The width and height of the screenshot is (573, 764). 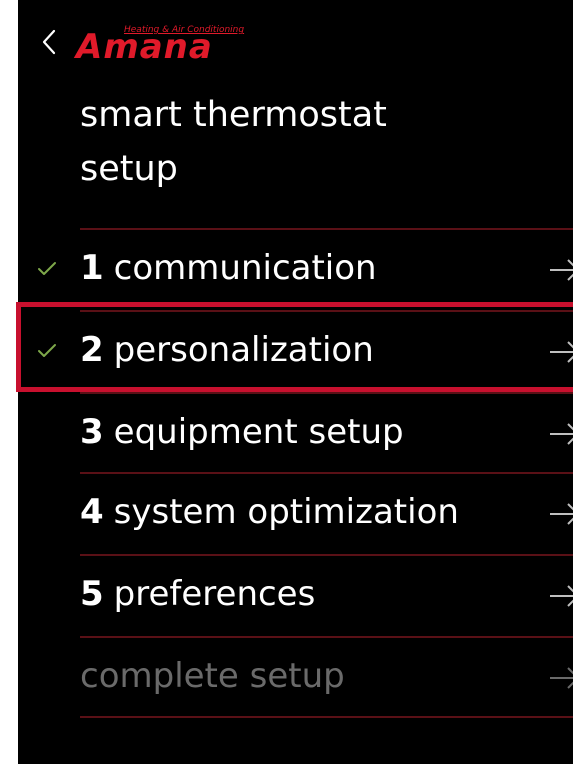 I want to click on step-equipment-setup: 3 equipment setup, so click(x=295, y=434).